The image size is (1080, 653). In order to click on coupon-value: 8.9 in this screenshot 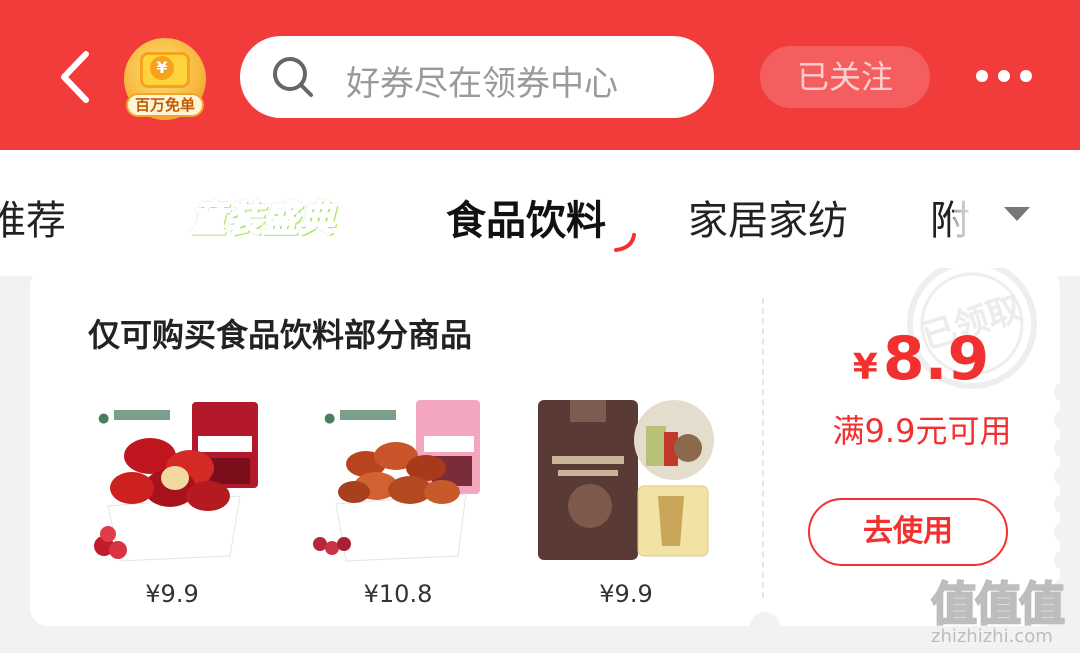, I will do `click(936, 359)`.